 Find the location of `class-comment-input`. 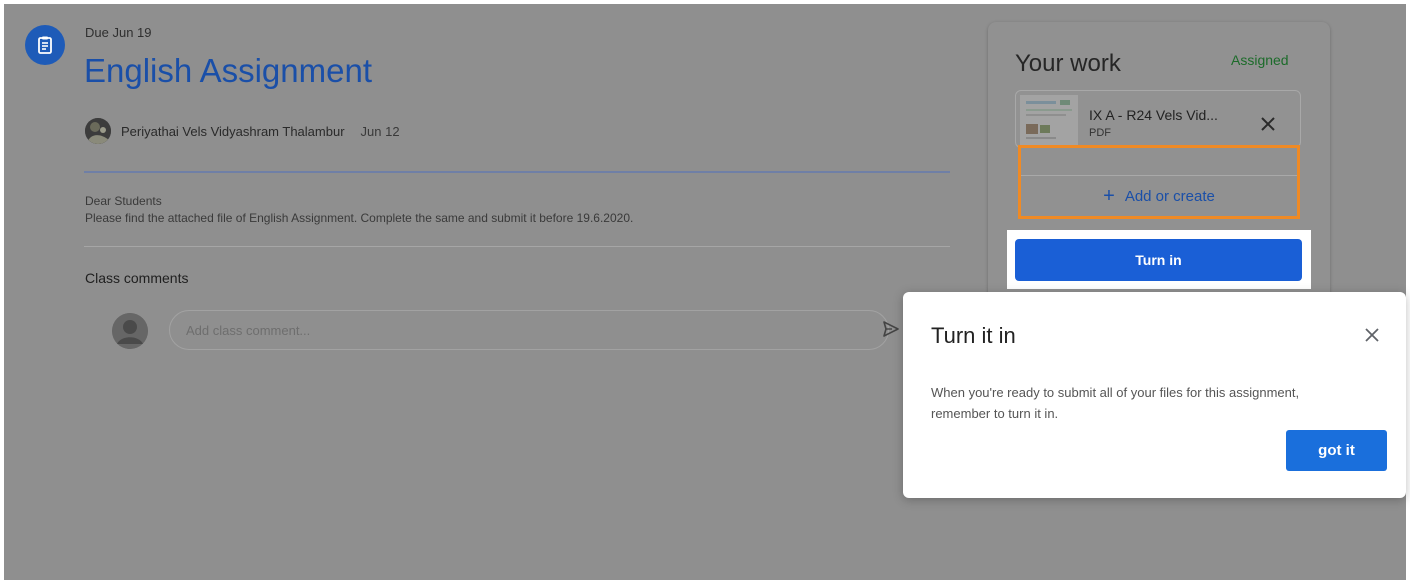

class-comment-input is located at coordinates (529, 330).